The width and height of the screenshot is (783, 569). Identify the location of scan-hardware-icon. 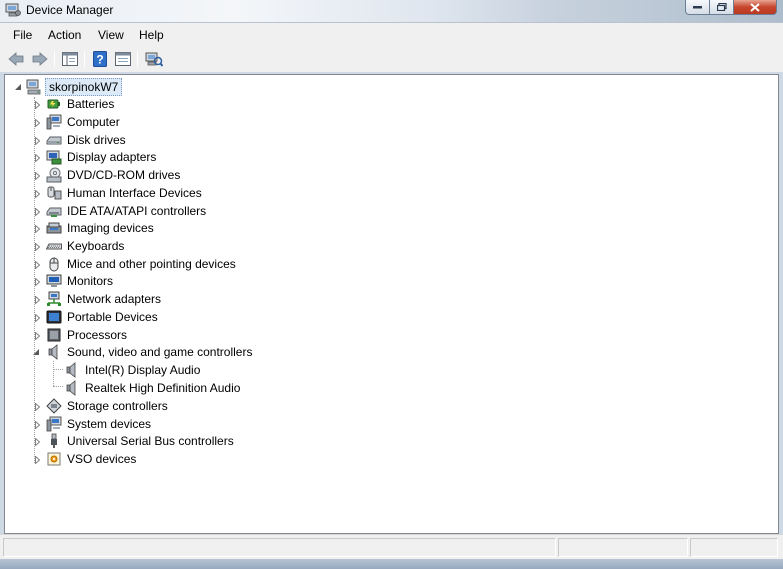
(154, 59).